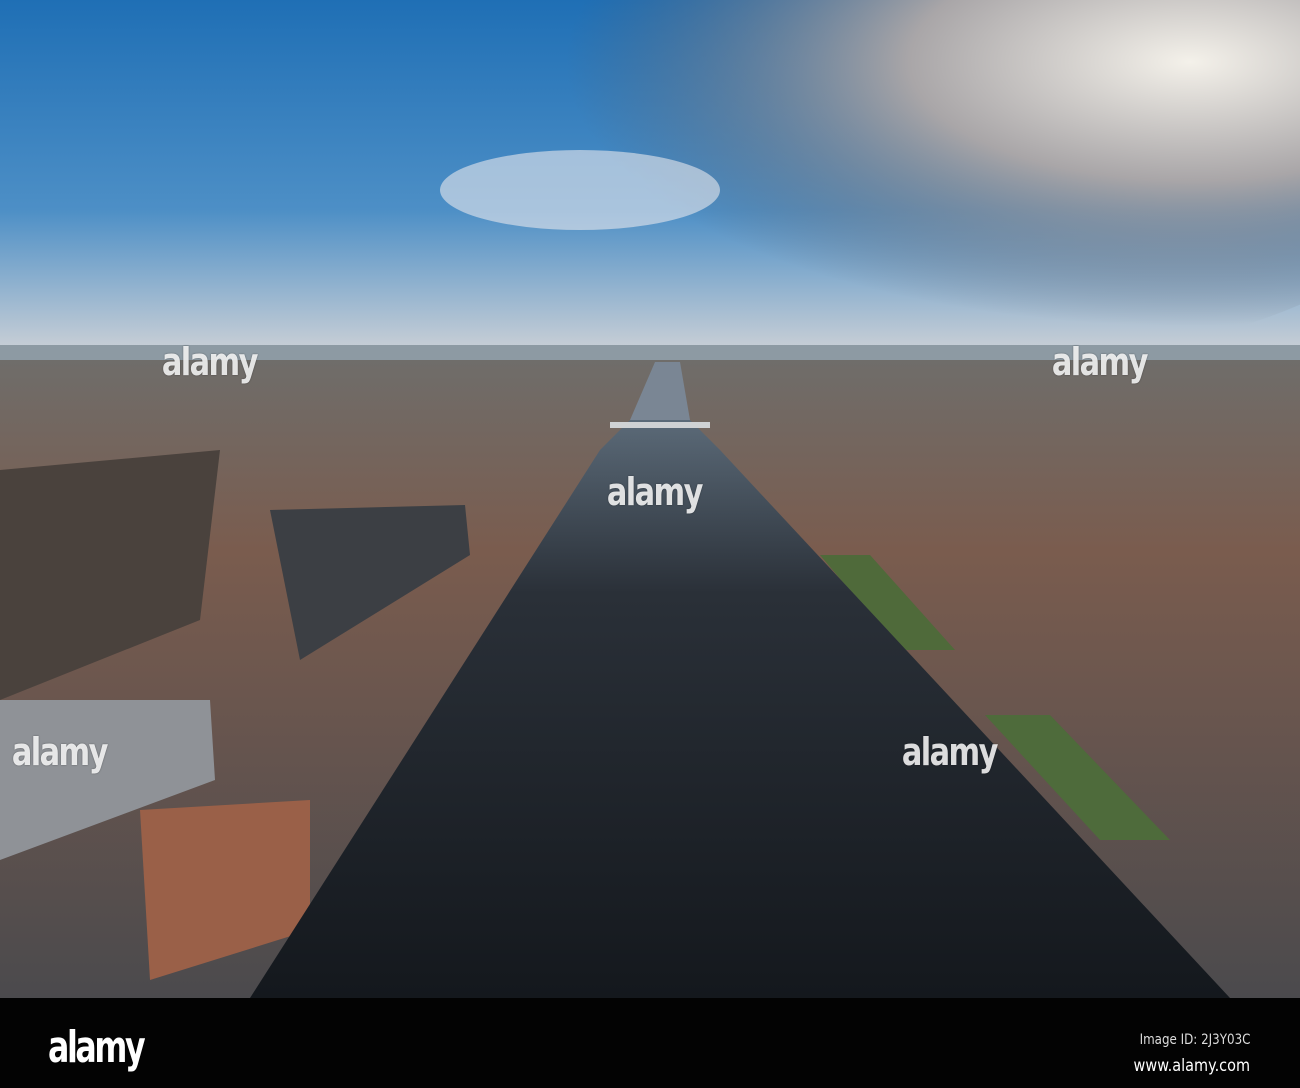 Image resolution: width=1300 pixels, height=1088 pixels. What do you see at coordinates (660, 425) in the screenshot?
I see `bridge` at bounding box center [660, 425].